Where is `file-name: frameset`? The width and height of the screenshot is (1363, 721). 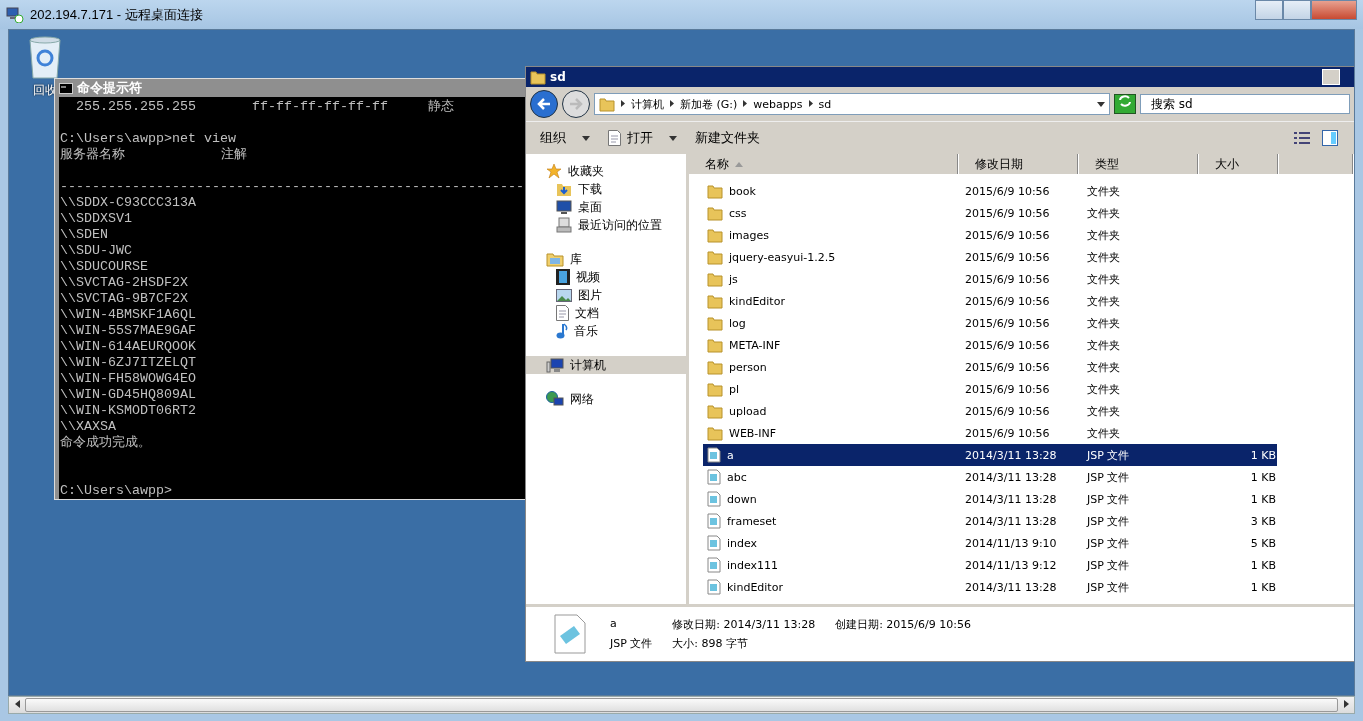
file-name: frameset is located at coordinates (752, 521).